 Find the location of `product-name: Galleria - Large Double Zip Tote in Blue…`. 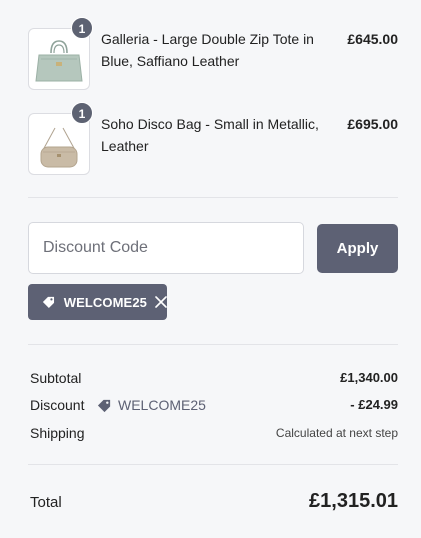

product-name: Galleria - Large Double Zip Tote in Blue… is located at coordinates (207, 50).